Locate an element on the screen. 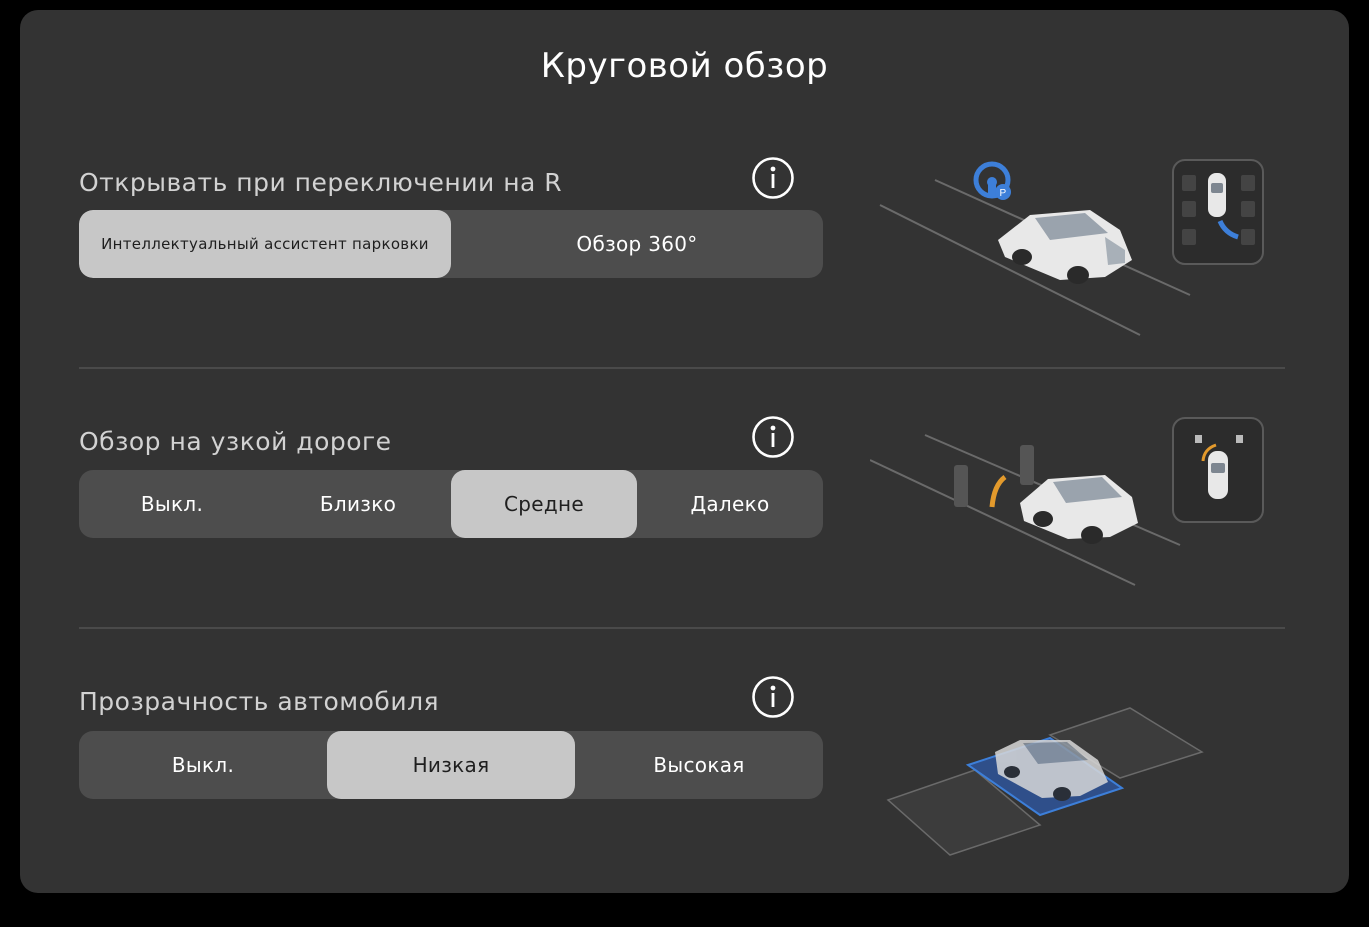 The height and width of the screenshot is (927, 1369). option-360-view: Обзор 360° is located at coordinates (637, 244).